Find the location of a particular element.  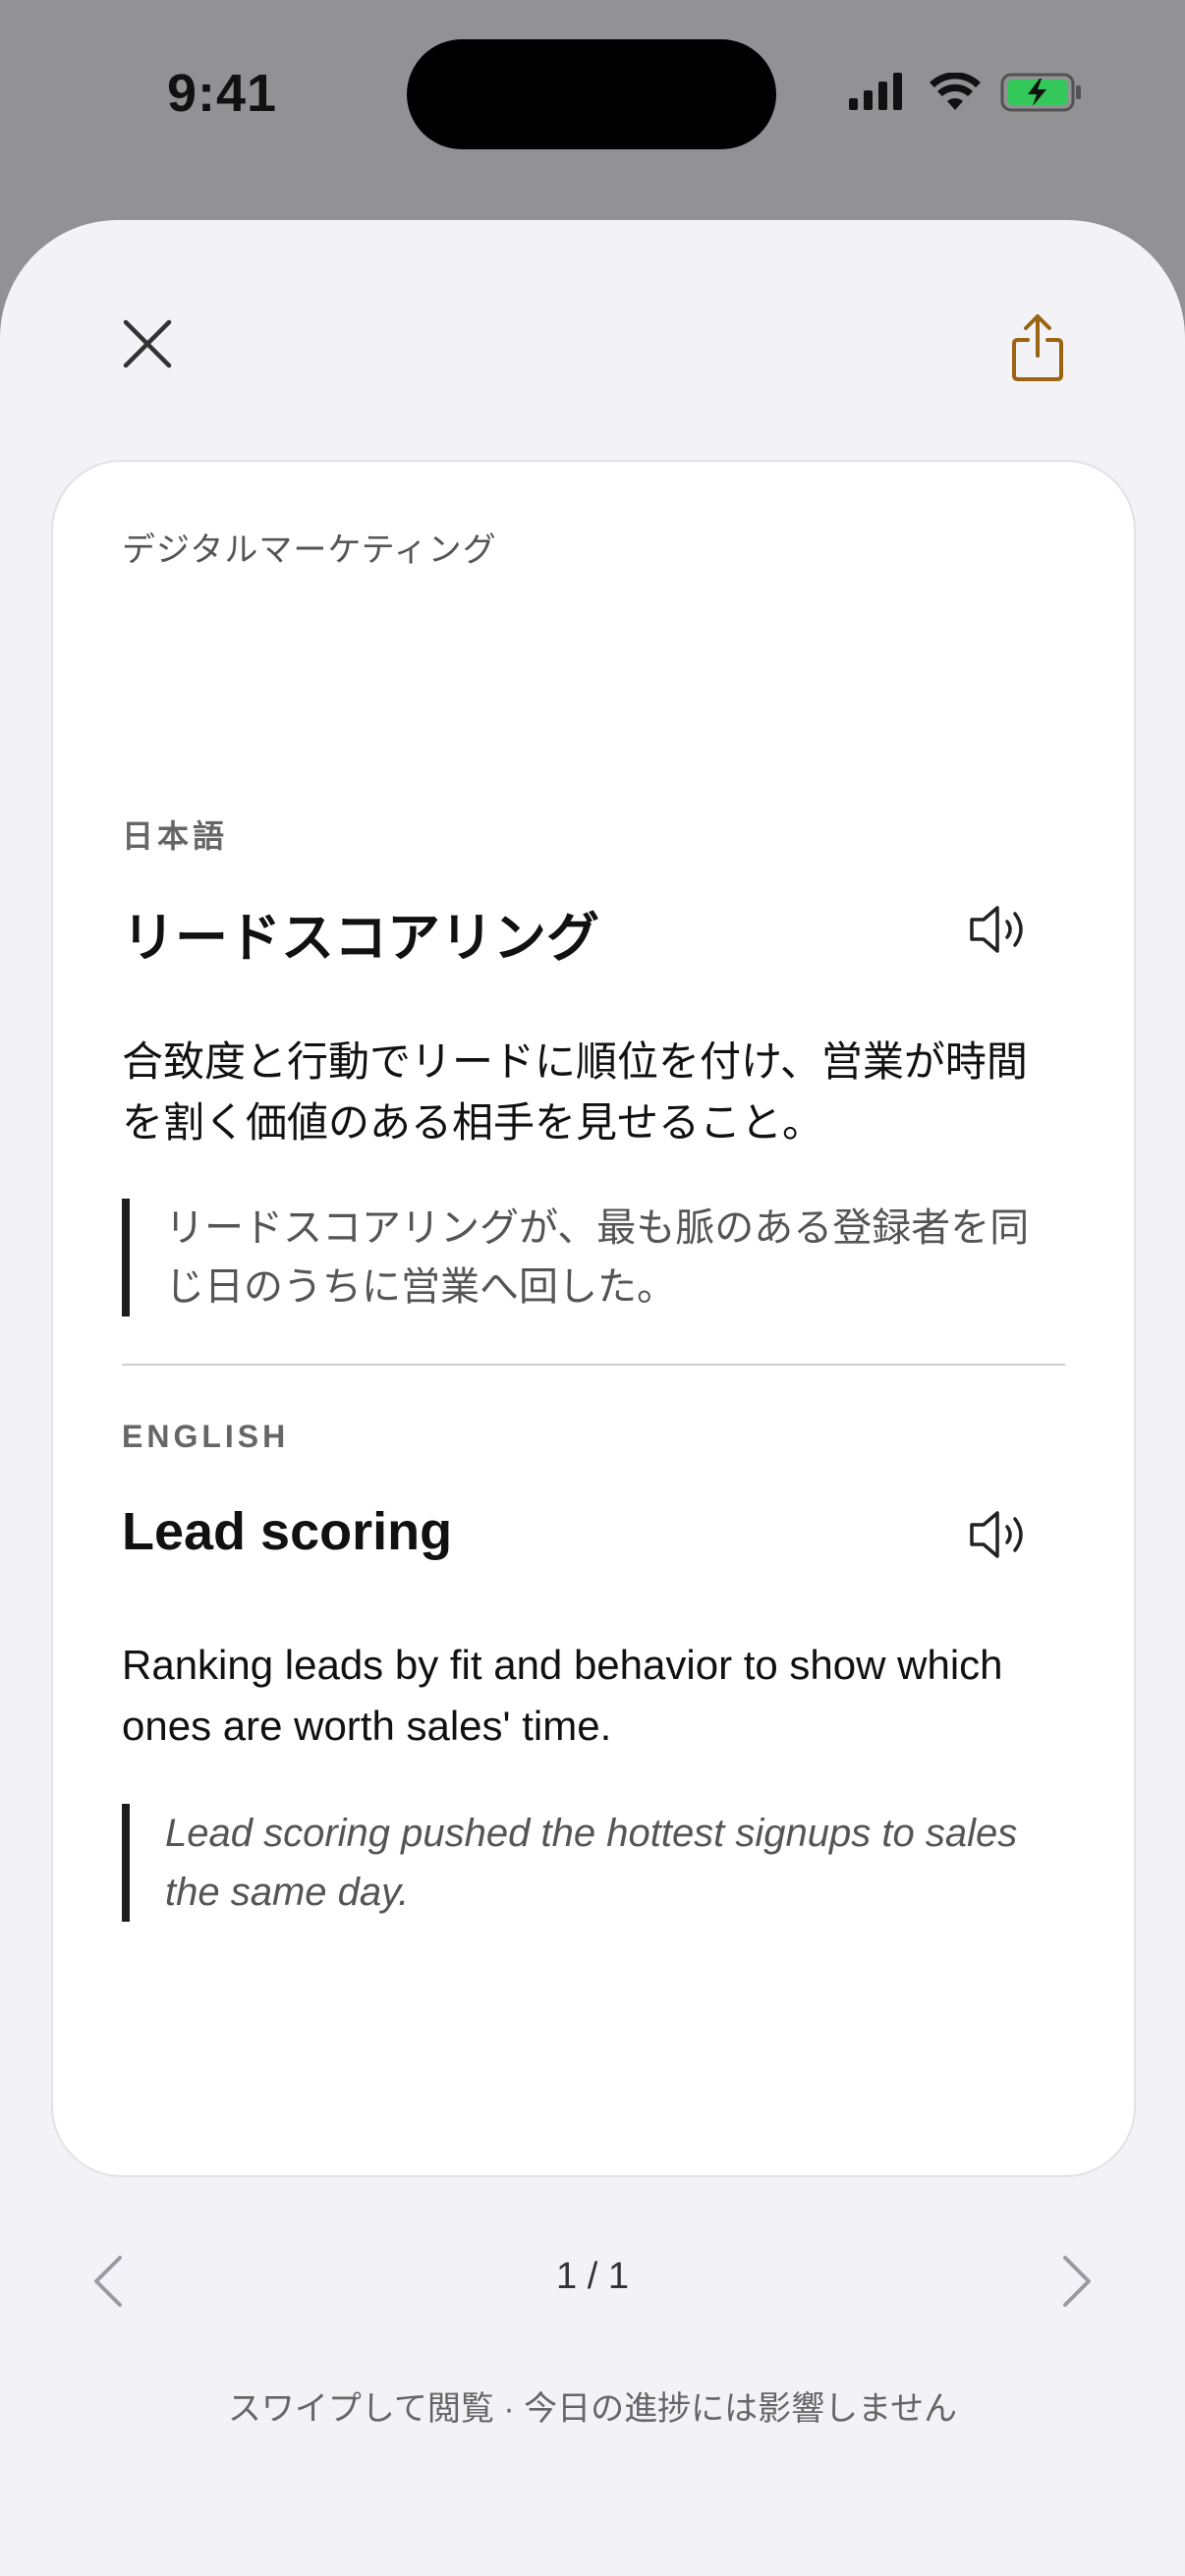

japanese-example-quote: リードスコアリングが、最も脈のある登録者を同じ日のうちに営業へ回した。 is located at coordinates (594, 1257).